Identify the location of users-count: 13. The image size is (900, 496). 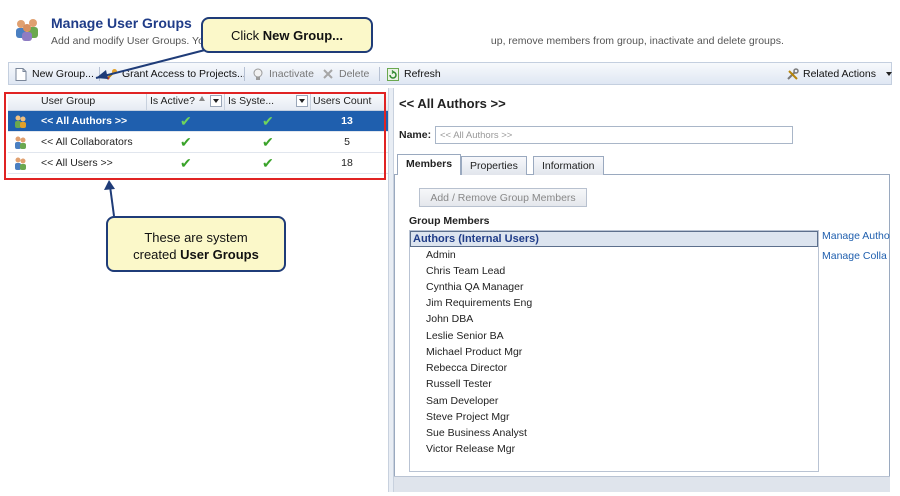
(347, 121).